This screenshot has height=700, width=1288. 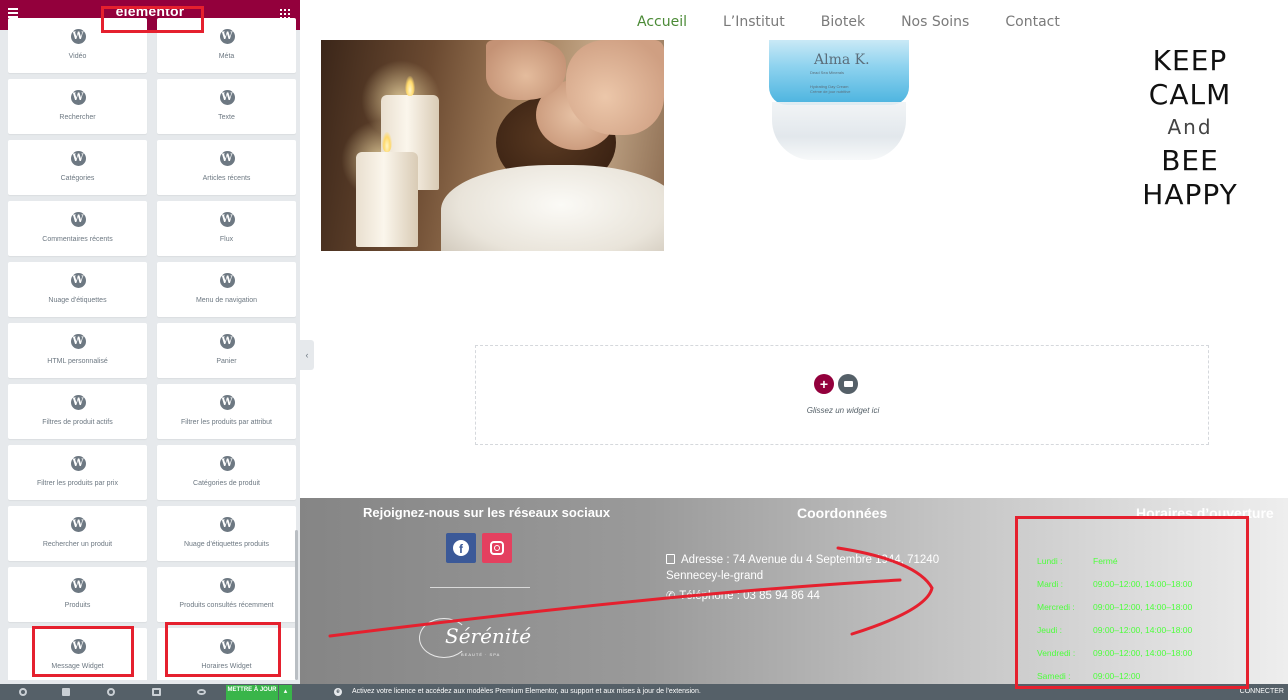 I want to click on widget-tile: W Flux, so click(x=226, y=228).